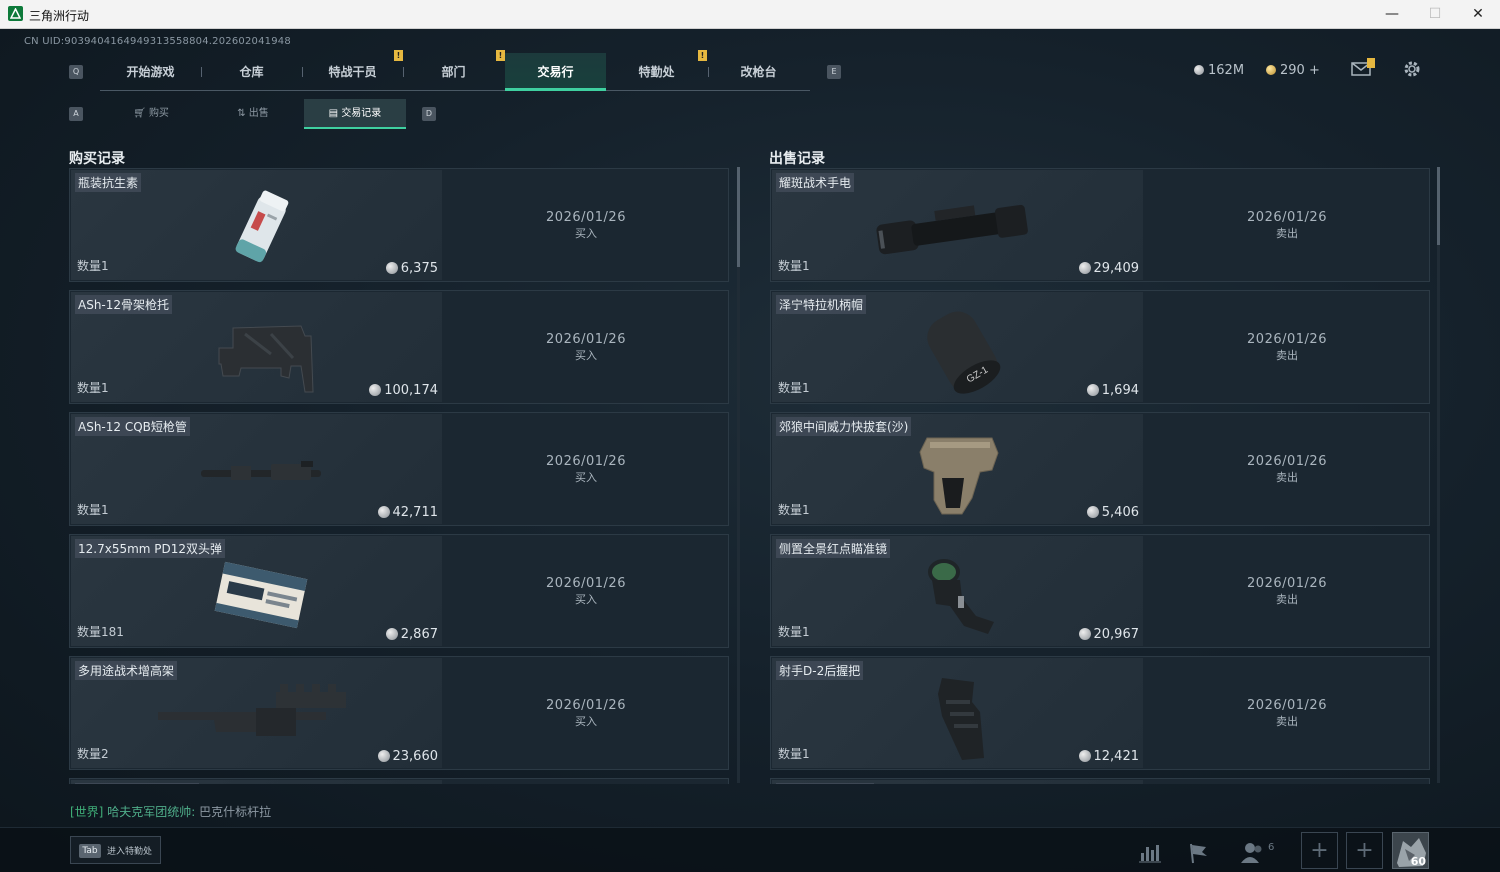  I want to click on trade-record-row: ASh-12 CQB短枪管 数量1 42,711 2026/01/26 买入, so click(399, 469).